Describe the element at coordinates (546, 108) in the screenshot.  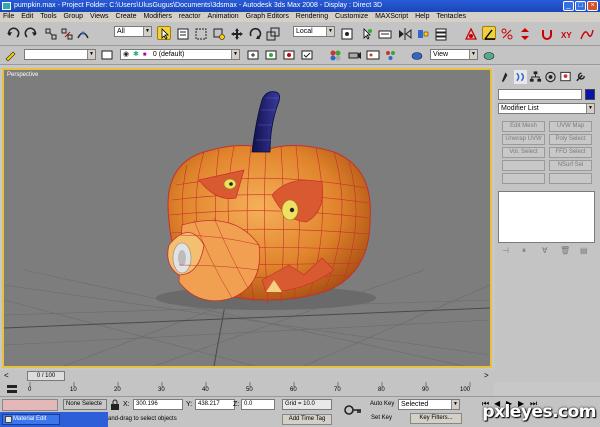
I see `modifier-list-dropdown: Modifier List ▼` at that location.